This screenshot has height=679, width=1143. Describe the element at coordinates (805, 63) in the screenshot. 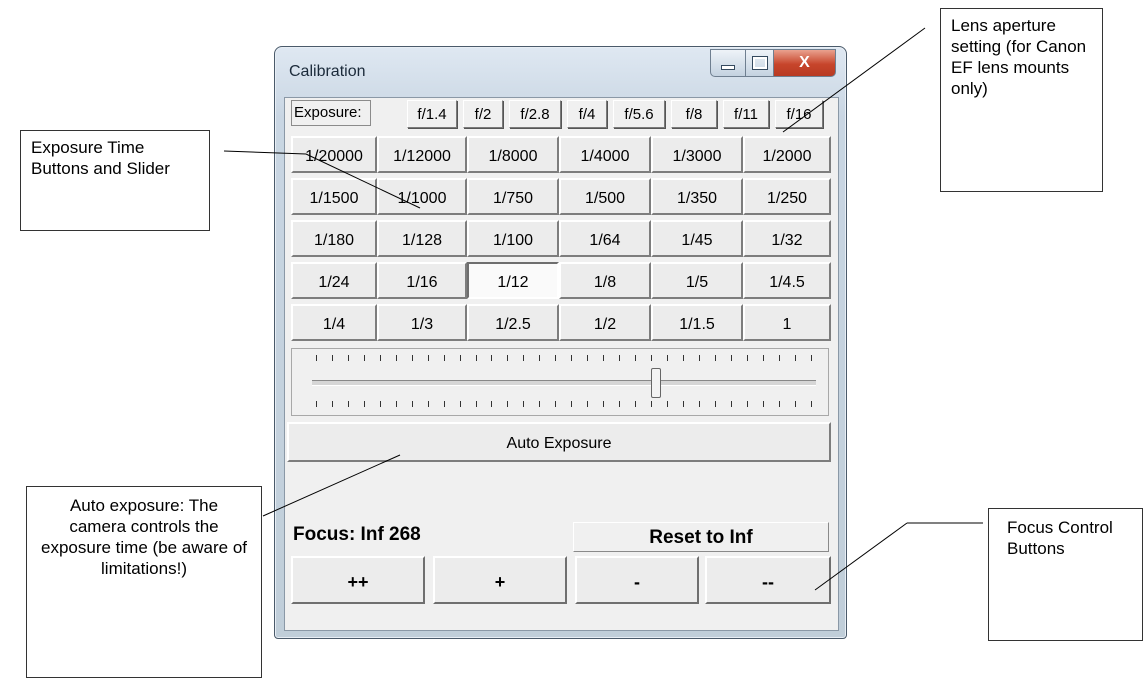

I see `close-button: X` at that location.